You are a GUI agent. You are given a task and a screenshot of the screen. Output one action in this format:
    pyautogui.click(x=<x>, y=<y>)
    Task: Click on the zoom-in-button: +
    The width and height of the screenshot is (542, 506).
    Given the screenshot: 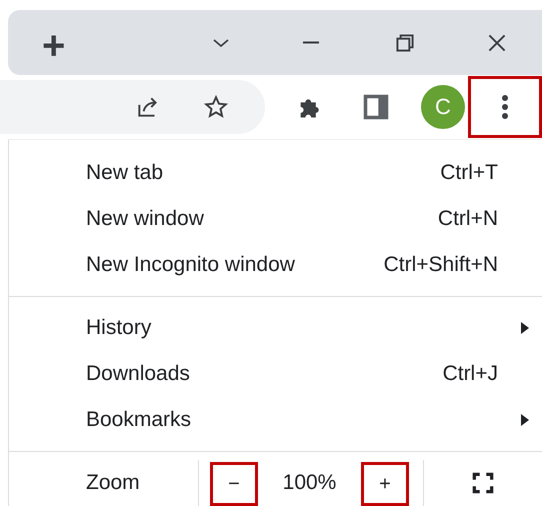 What is the action you would take?
    pyautogui.click(x=385, y=484)
    